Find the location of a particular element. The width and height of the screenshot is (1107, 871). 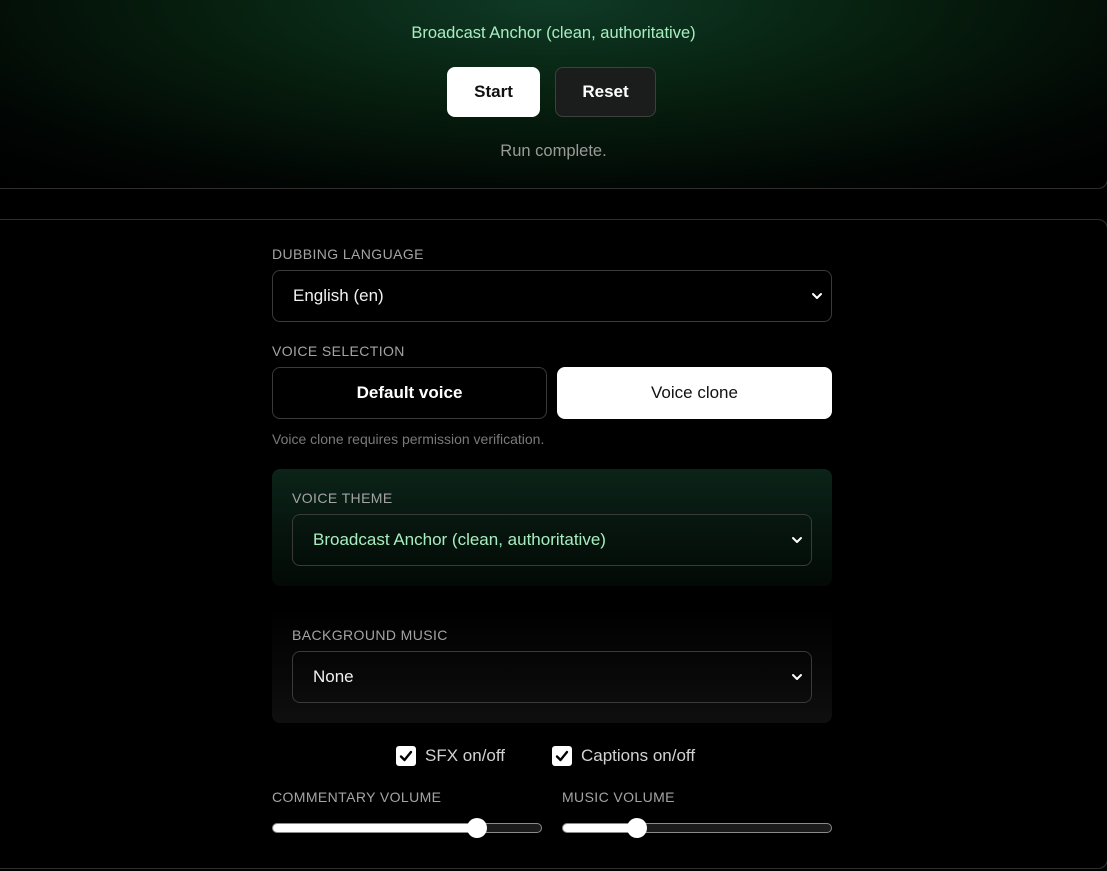

music-volume-label: MUSIC VOLUME is located at coordinates (618, 797).